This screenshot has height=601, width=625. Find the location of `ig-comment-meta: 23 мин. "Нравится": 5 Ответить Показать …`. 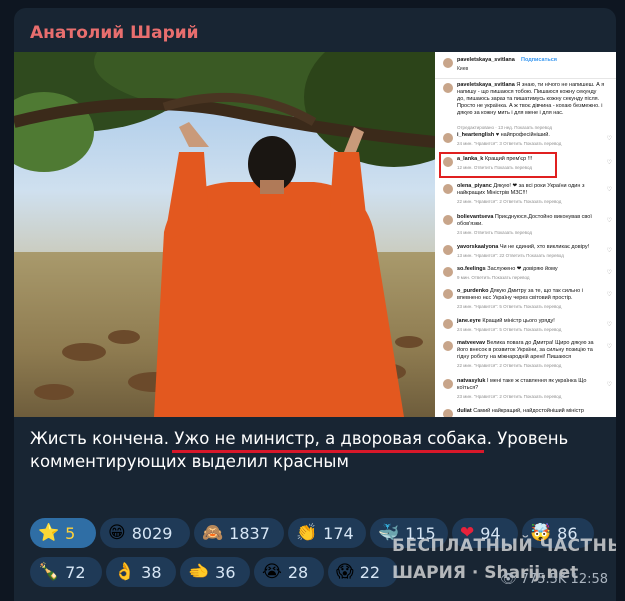

ig-comment-meta: 23 мин. "Нравится": 5 Ответить Показать … is located at coordinates (509, 306).